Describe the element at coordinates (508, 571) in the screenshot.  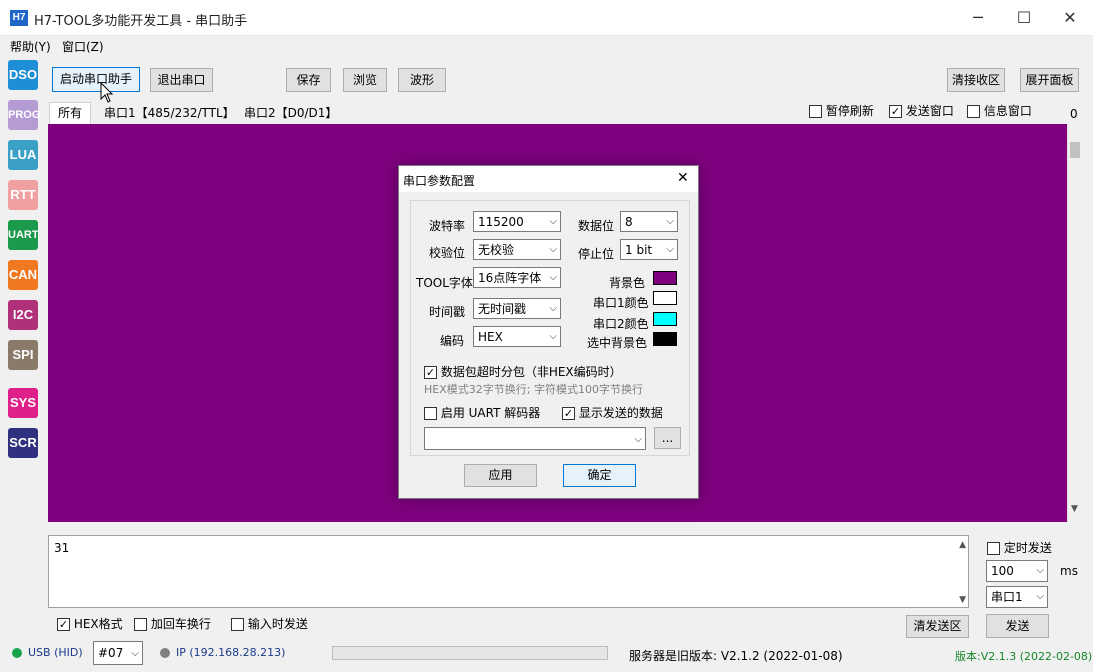
I see `send-input: 31 ▲ ▼` at that location.